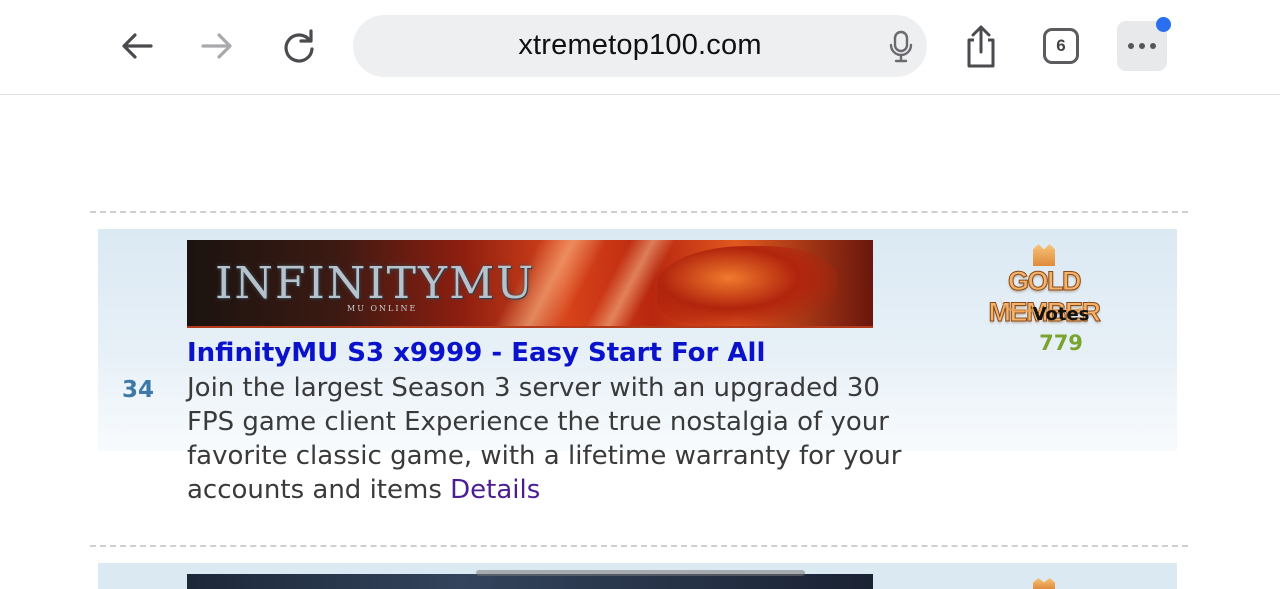 Image resolution: width=1280 pixels, height=589 pixels. What do you see at coordinates (1044, 255) in the screenshot?
I see `crown-icon` at bounding box center [1044, 255].